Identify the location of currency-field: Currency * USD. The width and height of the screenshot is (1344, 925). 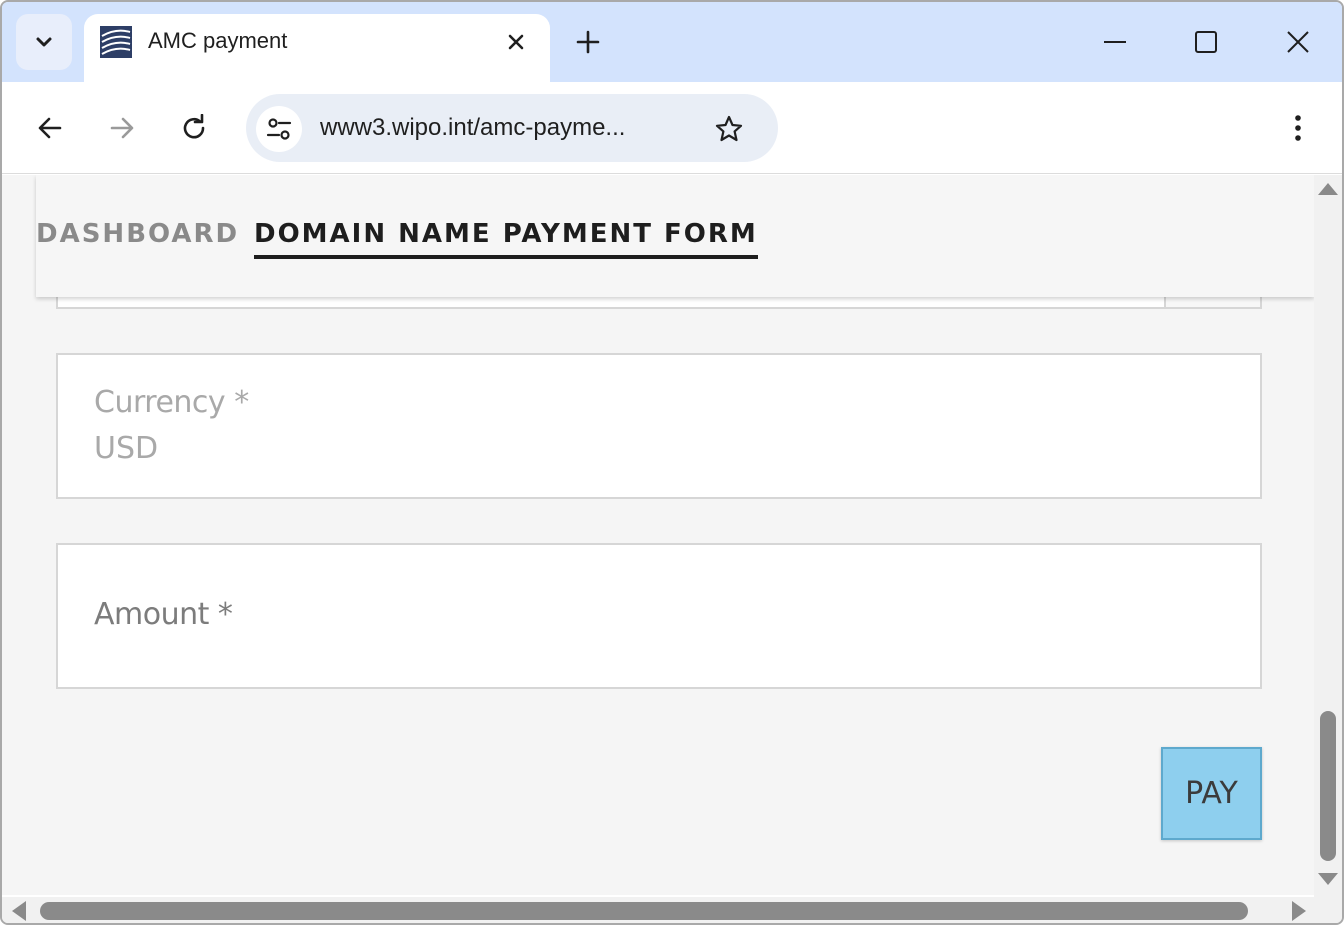
(659, 426).